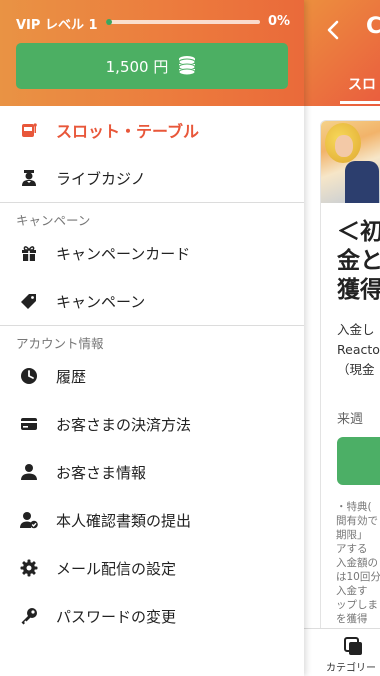 This screenshot has width=380, height=676. Describe the element at coordinates (29, 253) in the screenshot. I see `gift-icon` at that location.